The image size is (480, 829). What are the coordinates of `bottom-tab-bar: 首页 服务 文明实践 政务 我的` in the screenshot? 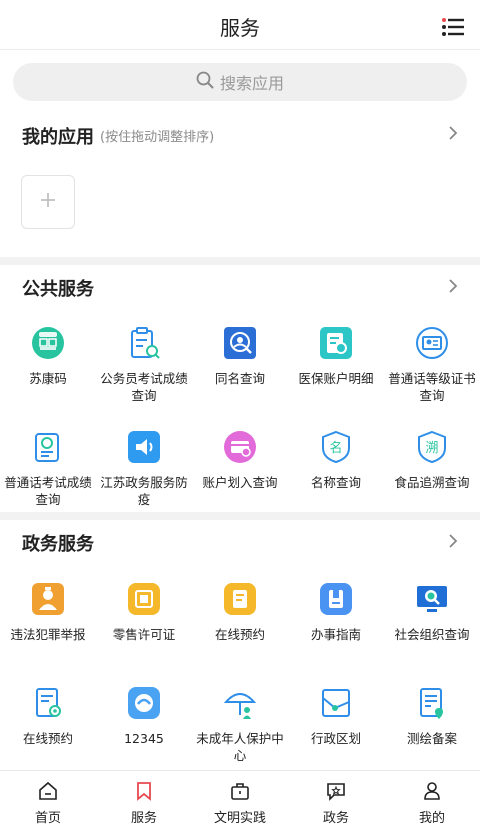 It's located at (240, 799).